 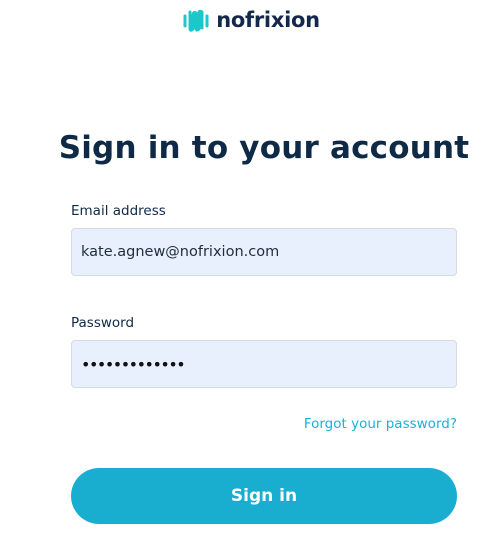 I want to click on password-field-value: •••••••••••••, so click(x=133, y=364).